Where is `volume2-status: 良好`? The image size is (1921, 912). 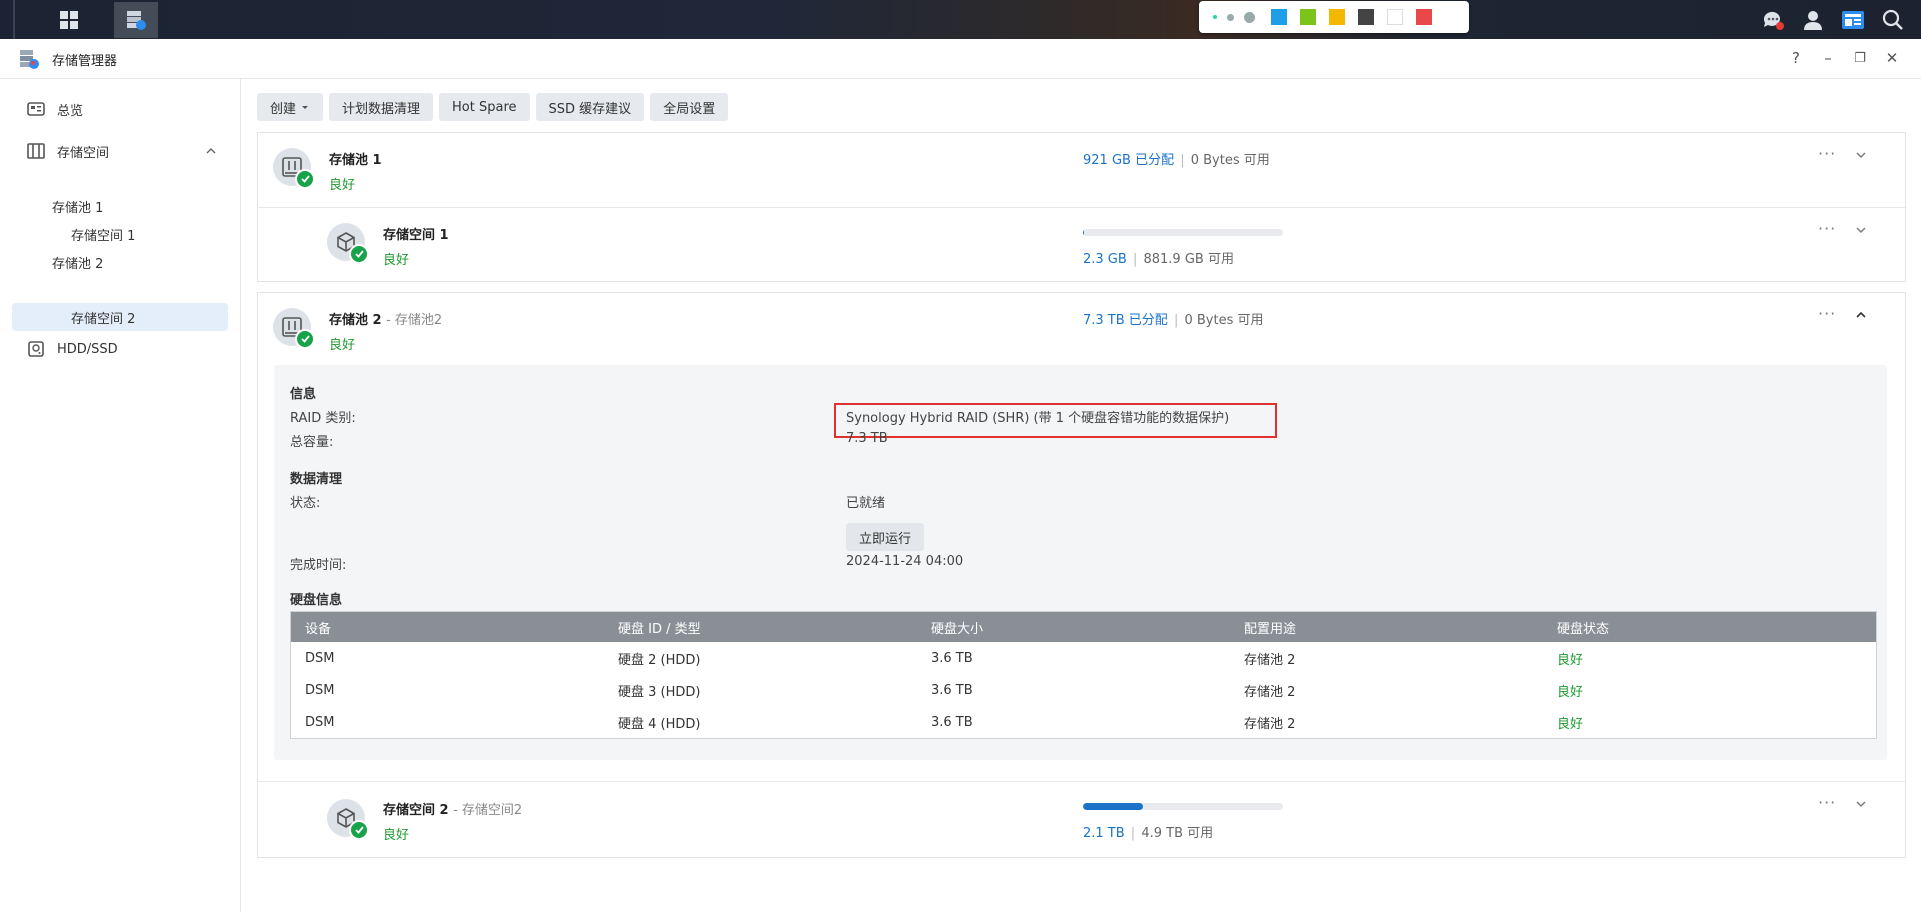 volume2-status: 良好 is located at coordinates (396, 835).